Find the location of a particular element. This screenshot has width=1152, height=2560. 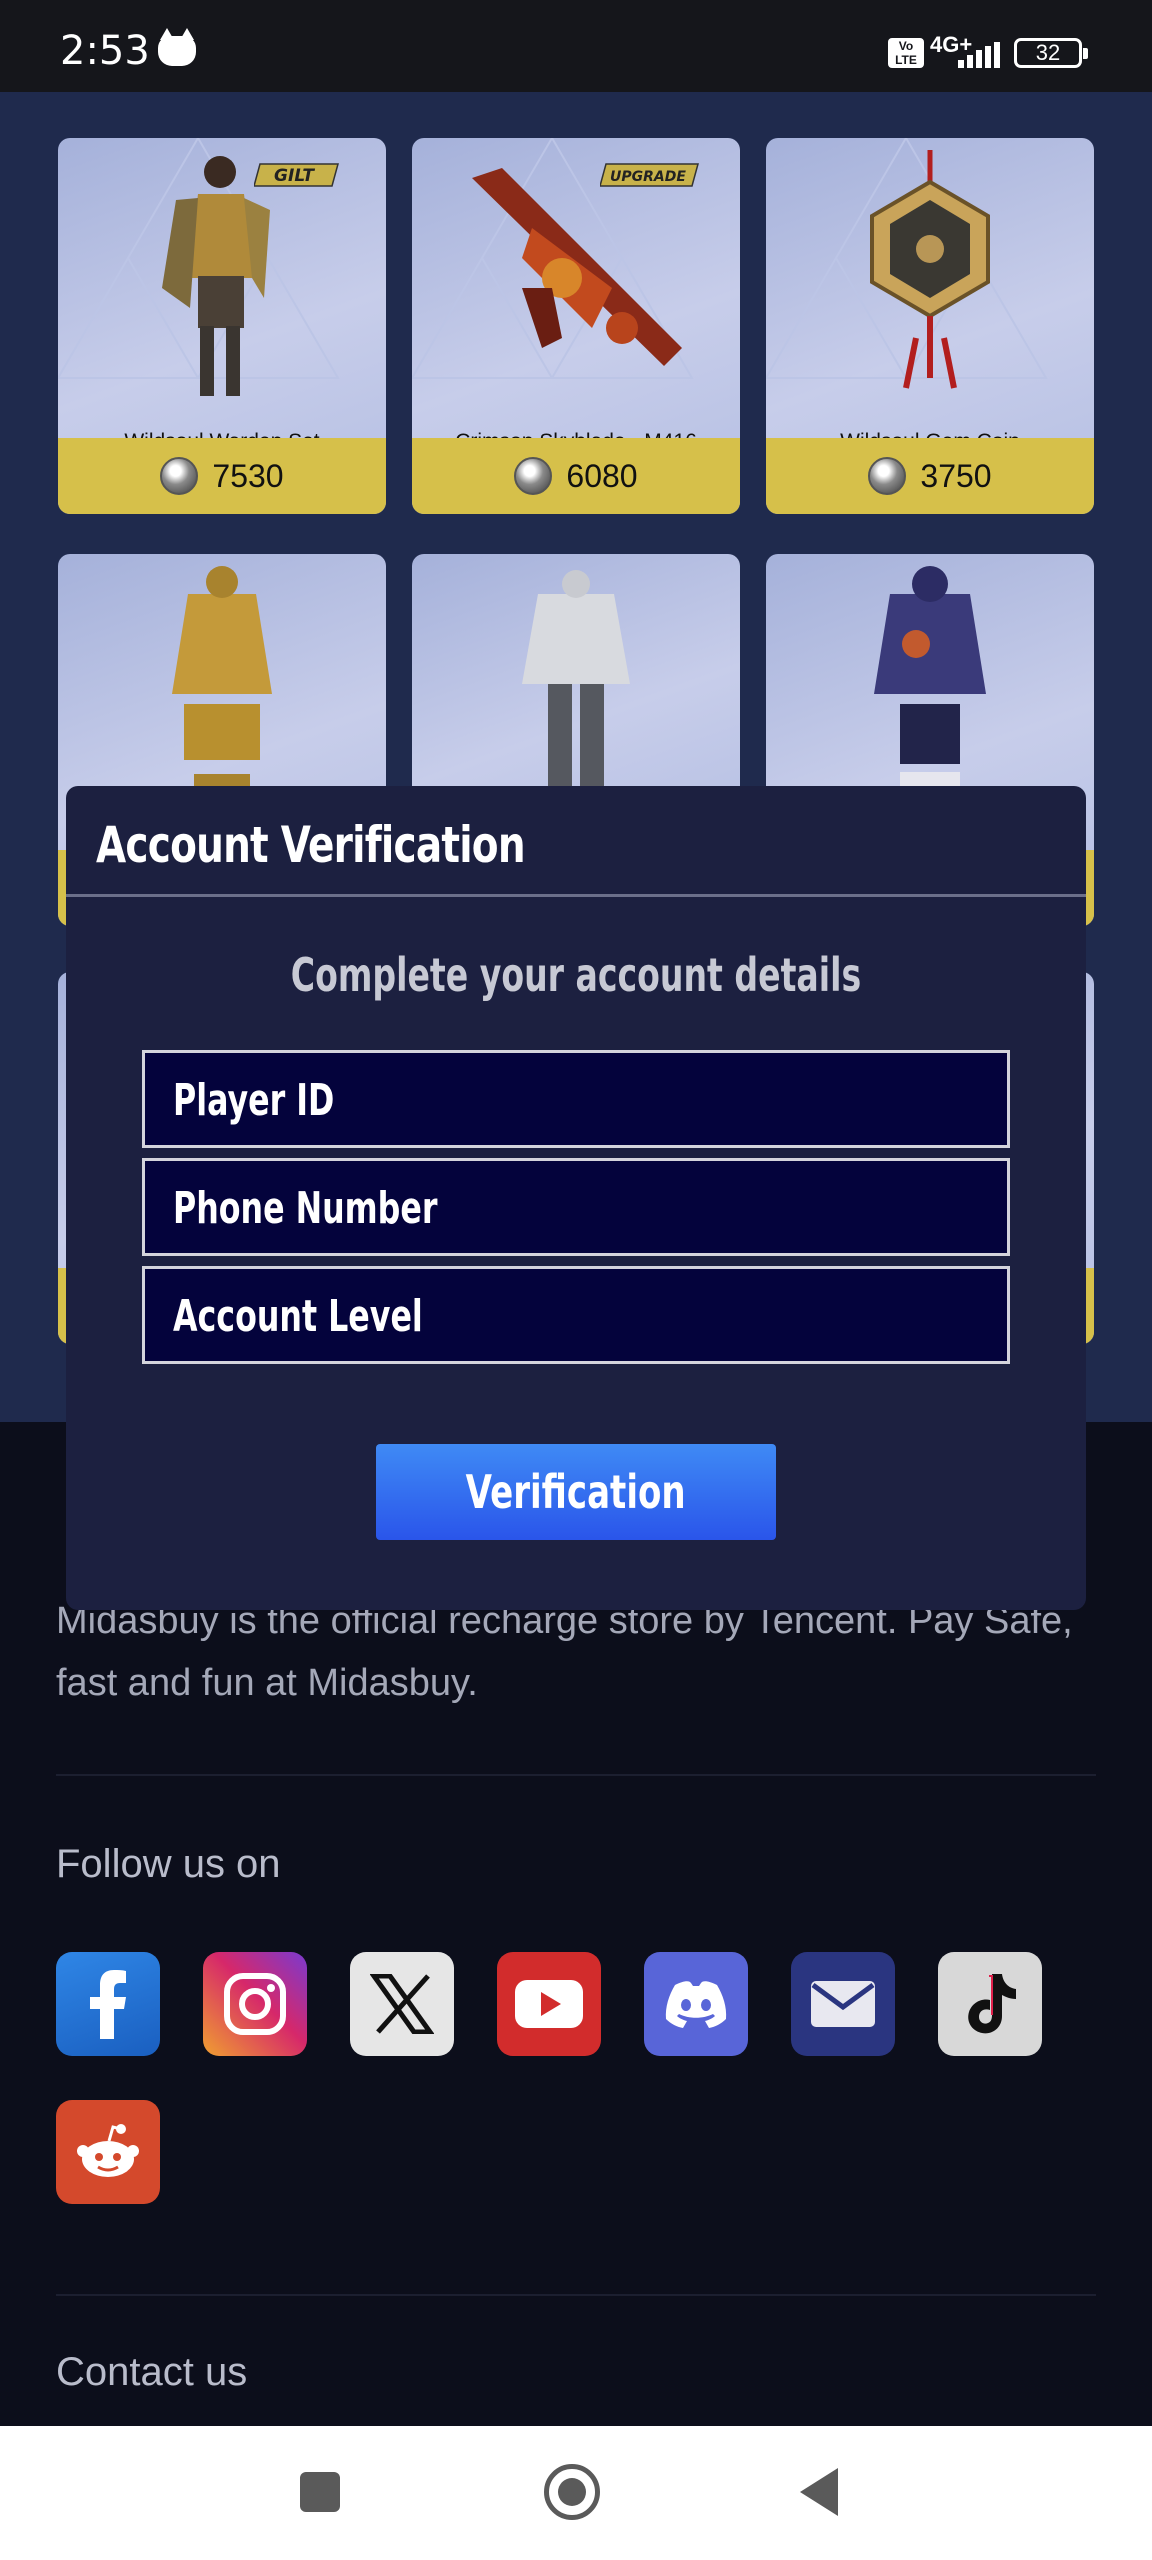

verification-button-label: Verification is located at coordinates (576, 1492).